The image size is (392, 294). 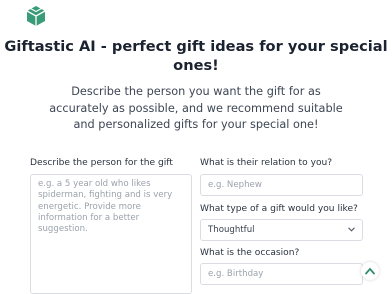 I want to click on relation-input: e.g. Nephew, so click(x=281, y=185).